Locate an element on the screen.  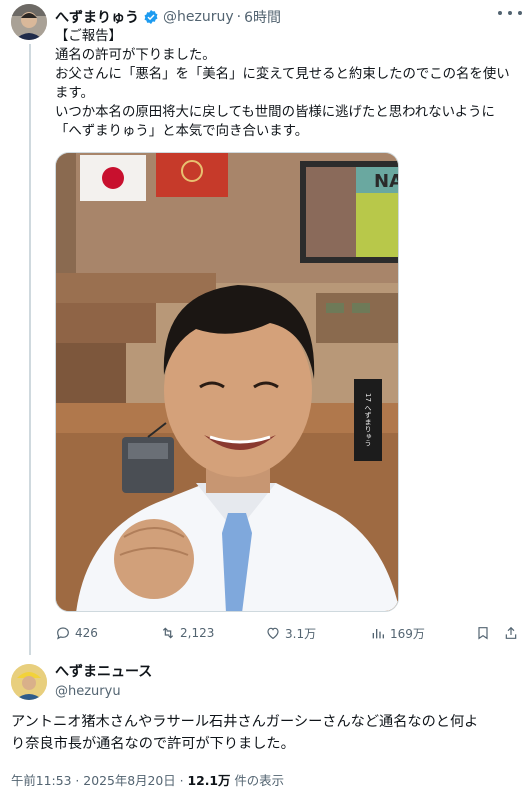
reply-count: 426 is located at coordinates (86, 633).